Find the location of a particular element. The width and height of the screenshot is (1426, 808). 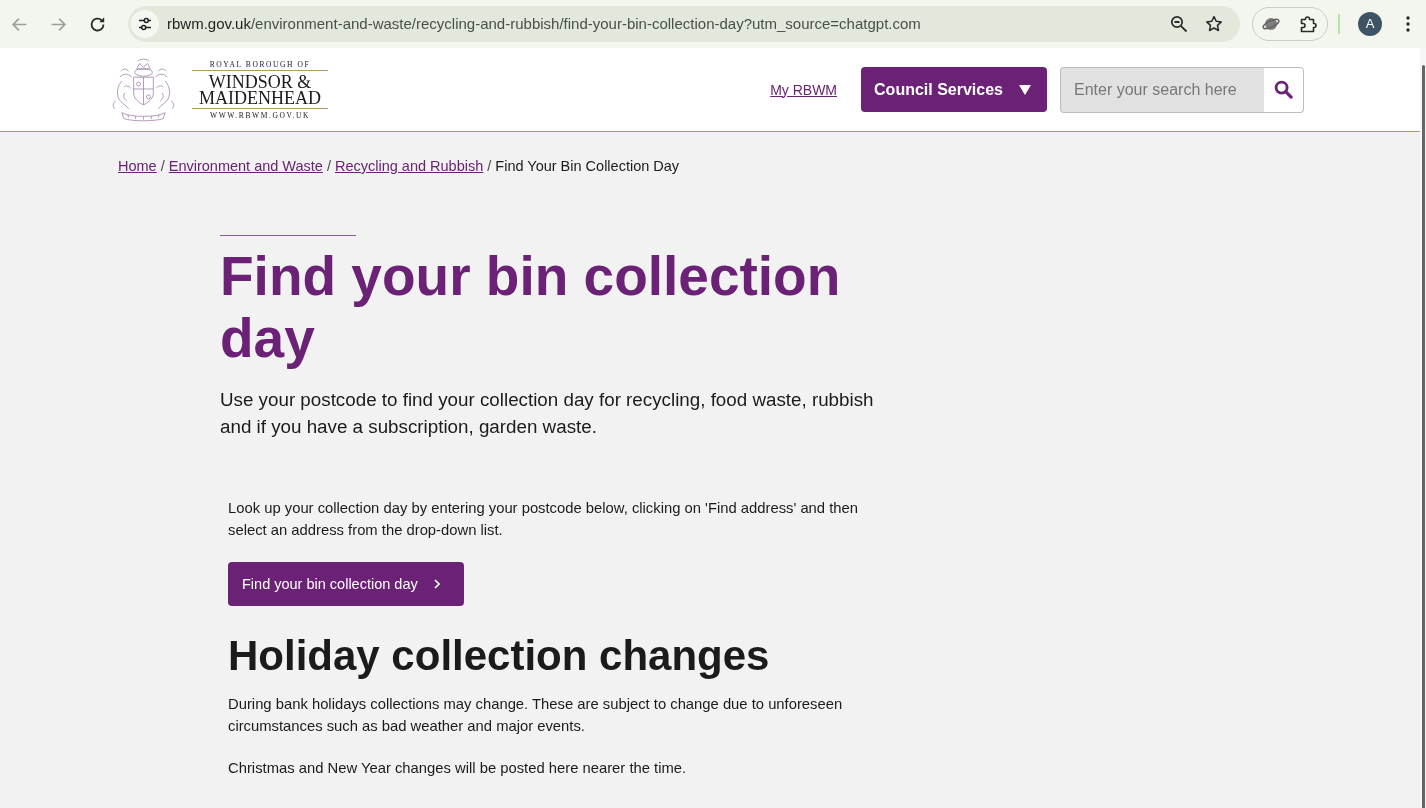

logo-text: WINDSOR & is located at coordinates (260, 81).